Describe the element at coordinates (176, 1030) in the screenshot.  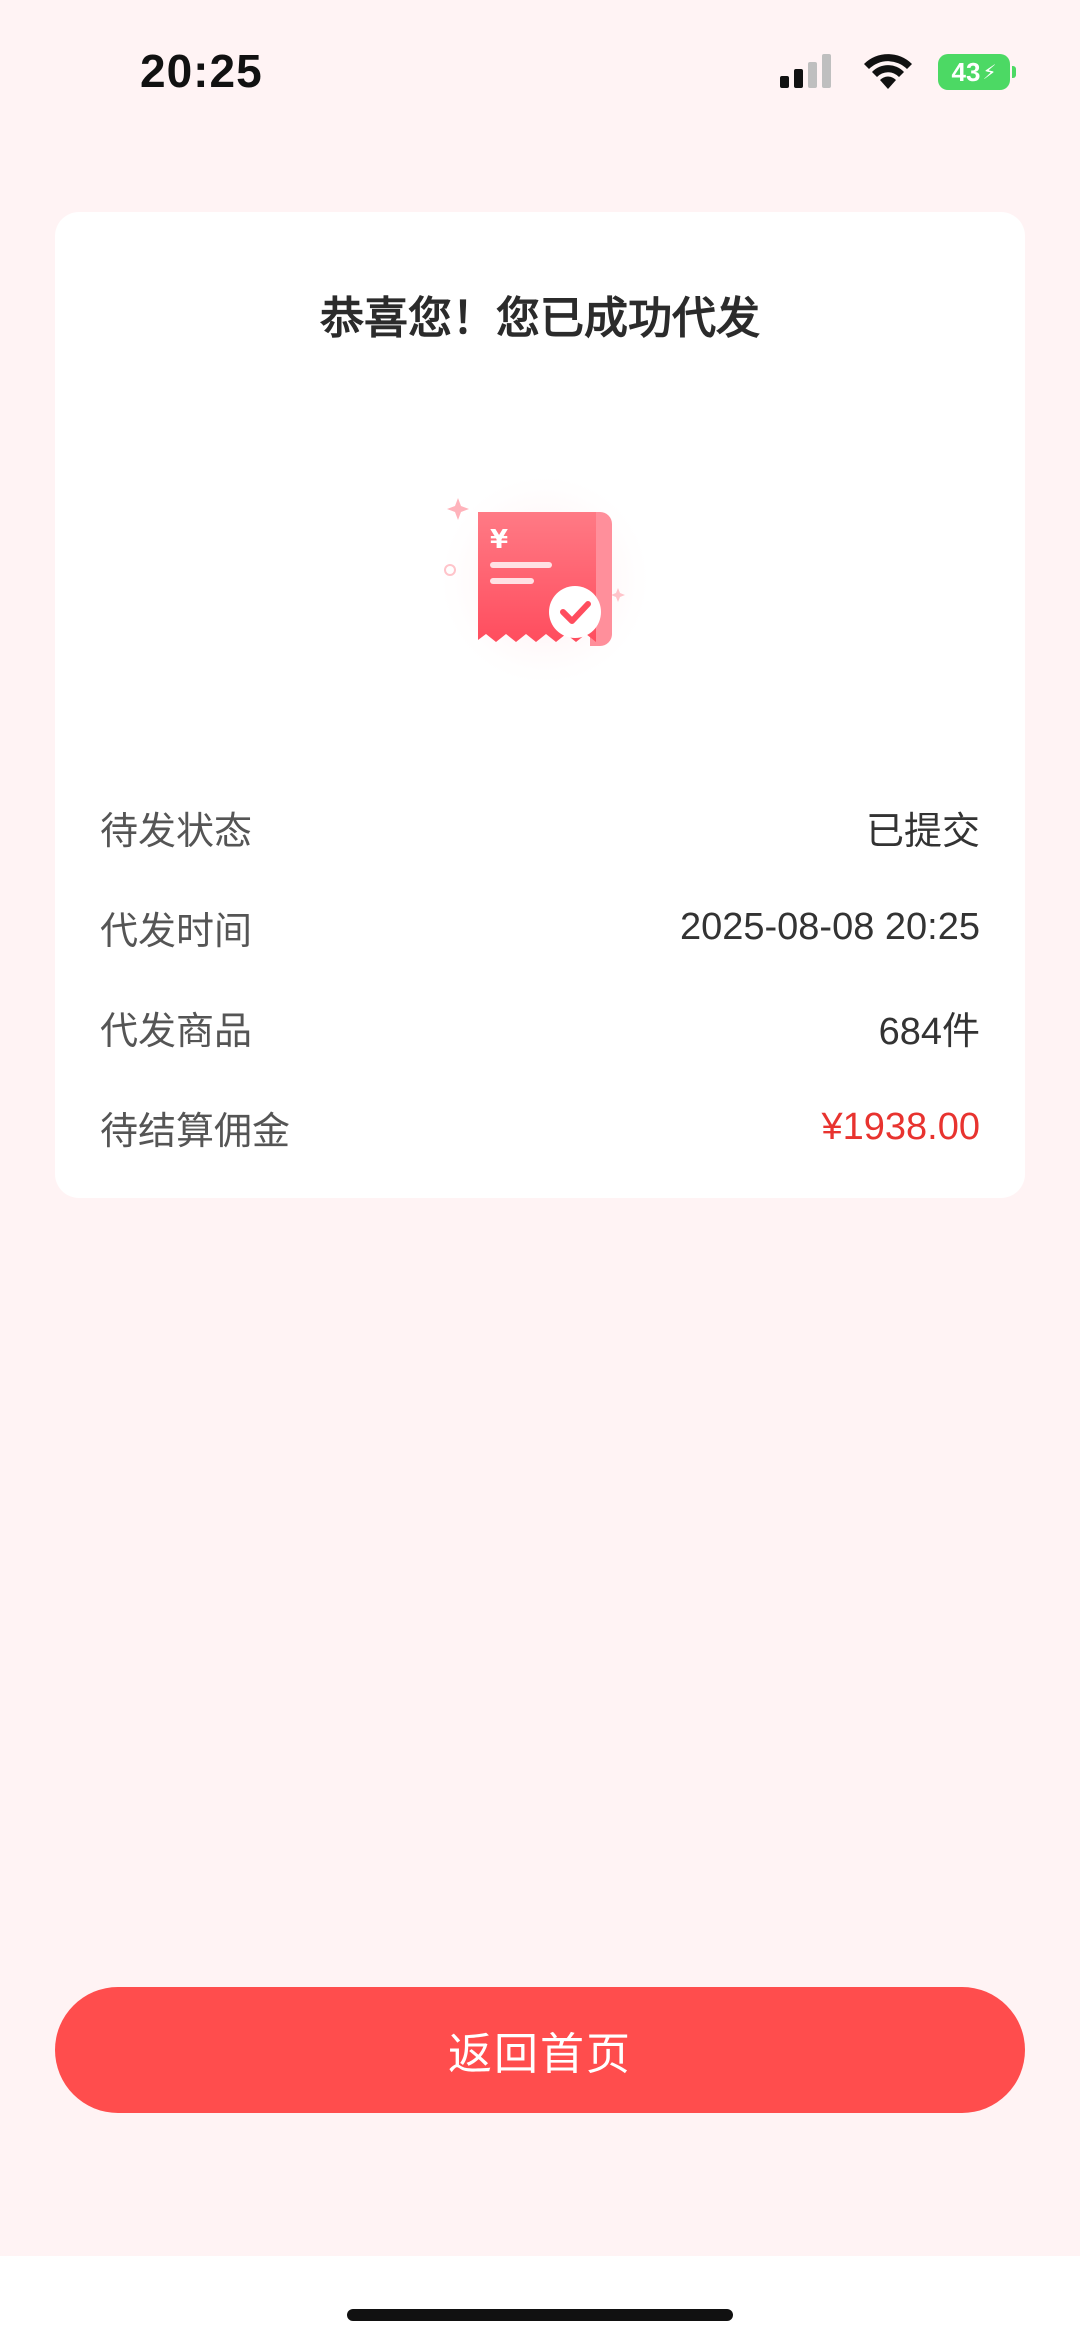
I see `goods-label: 代发商品` at that location.